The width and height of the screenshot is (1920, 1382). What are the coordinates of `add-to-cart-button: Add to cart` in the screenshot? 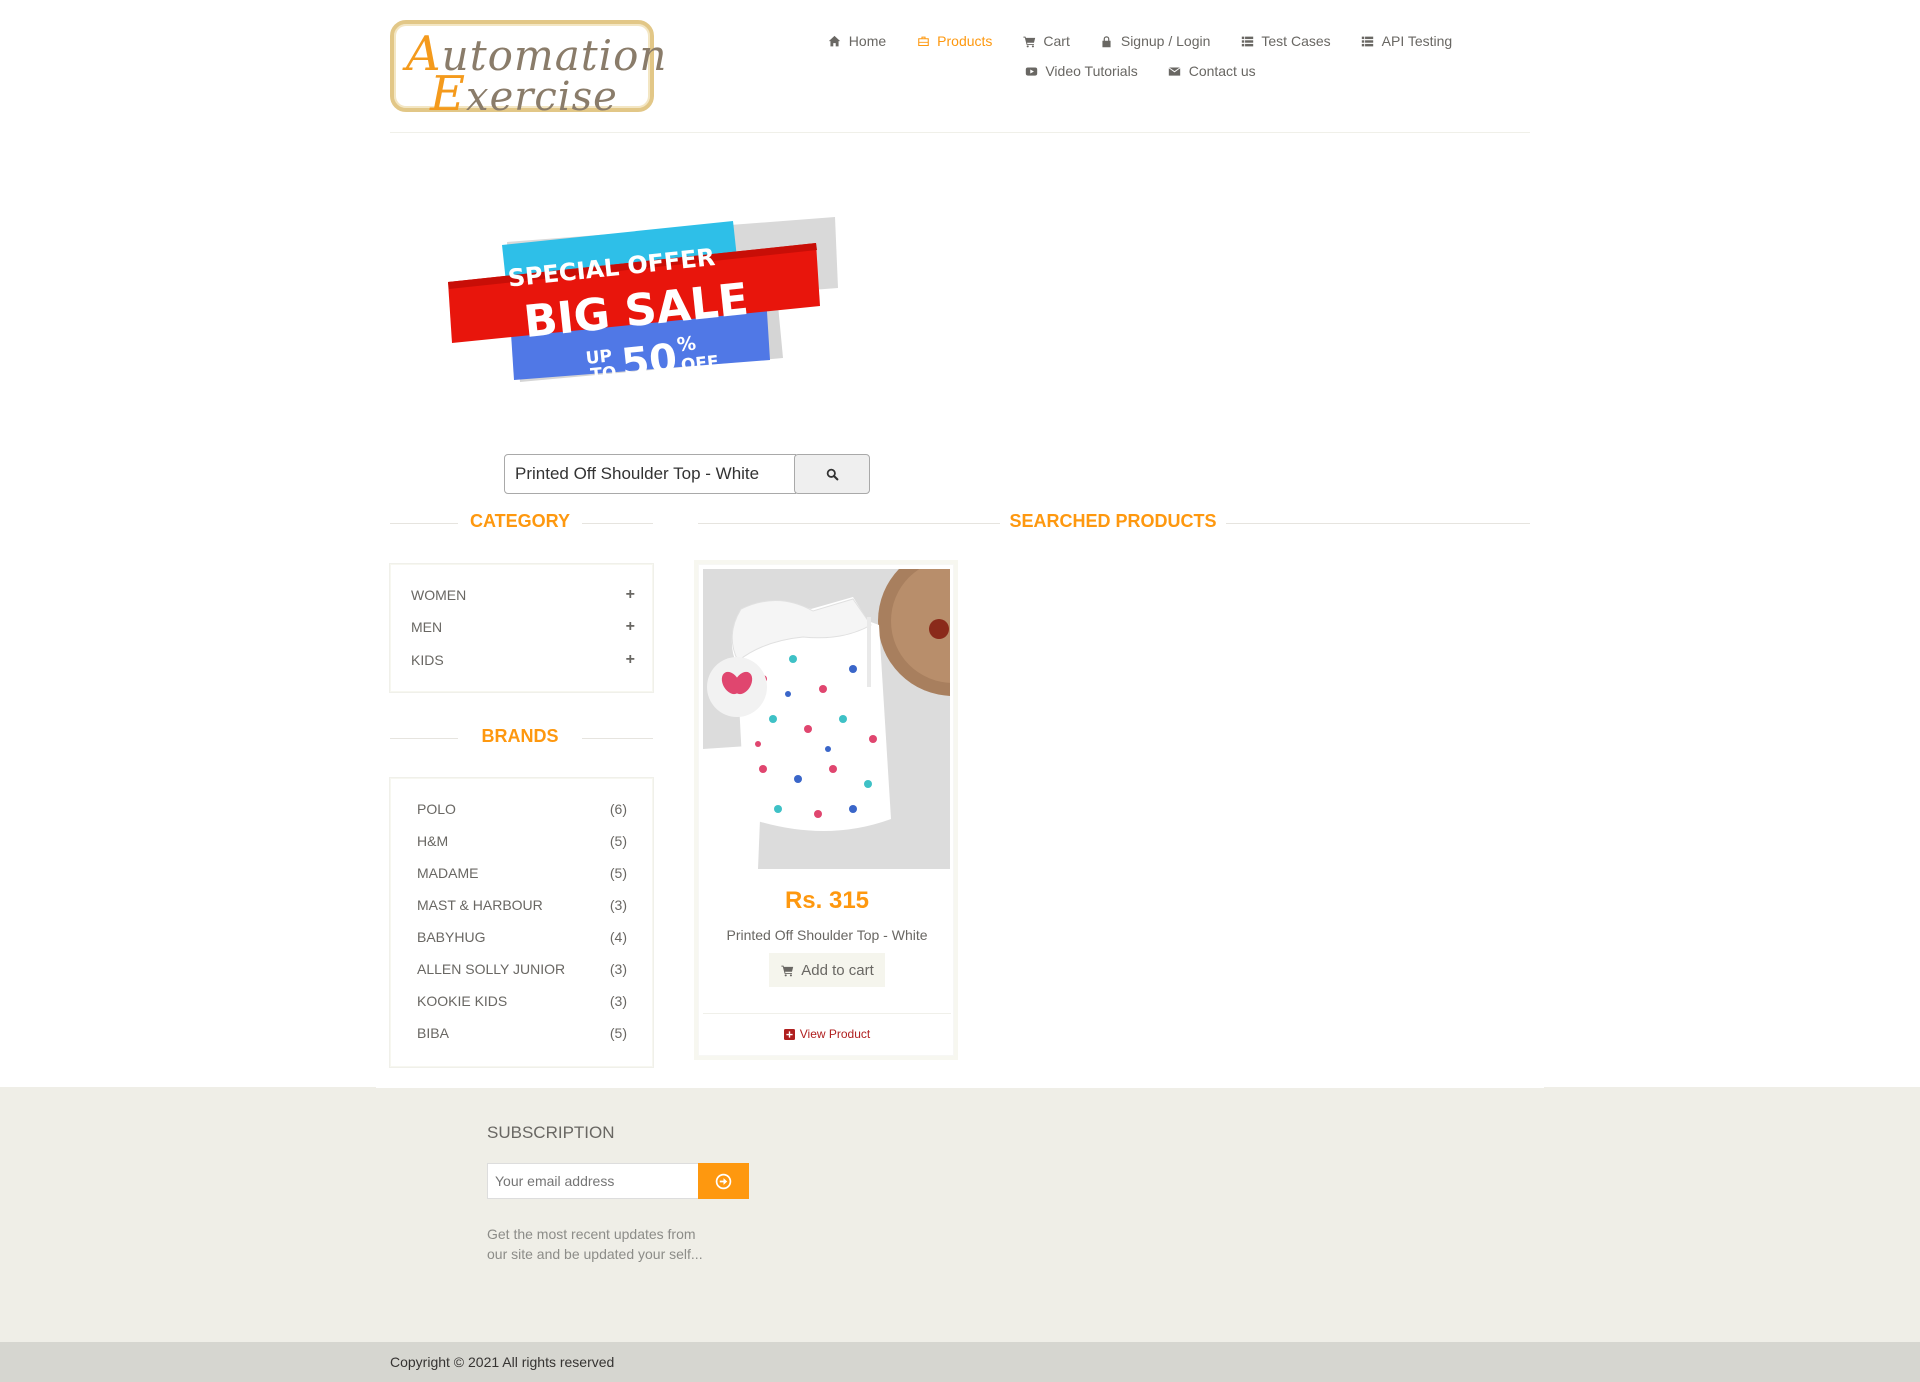 It's located at (827, 970).